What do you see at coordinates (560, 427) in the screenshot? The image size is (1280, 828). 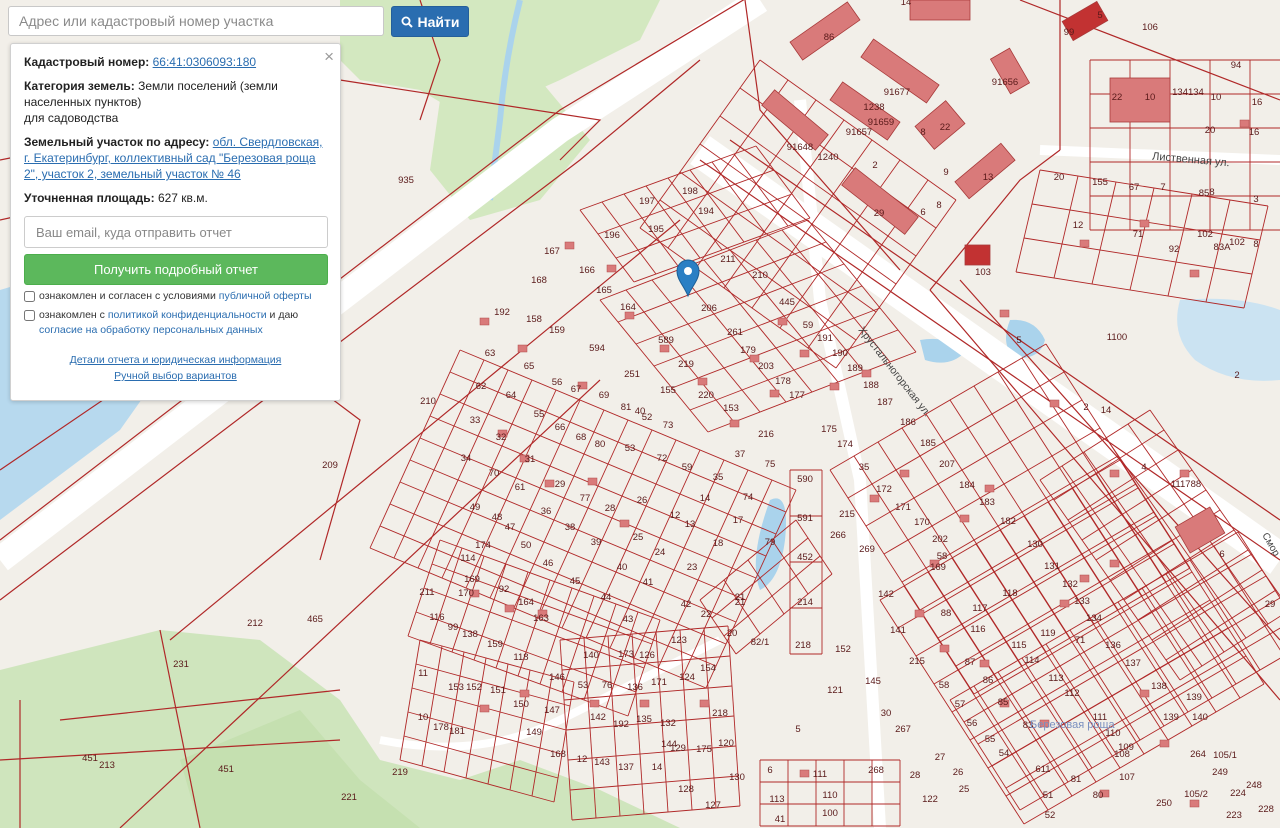 I see `plot-label: 66` at bounding box center [560, 427].